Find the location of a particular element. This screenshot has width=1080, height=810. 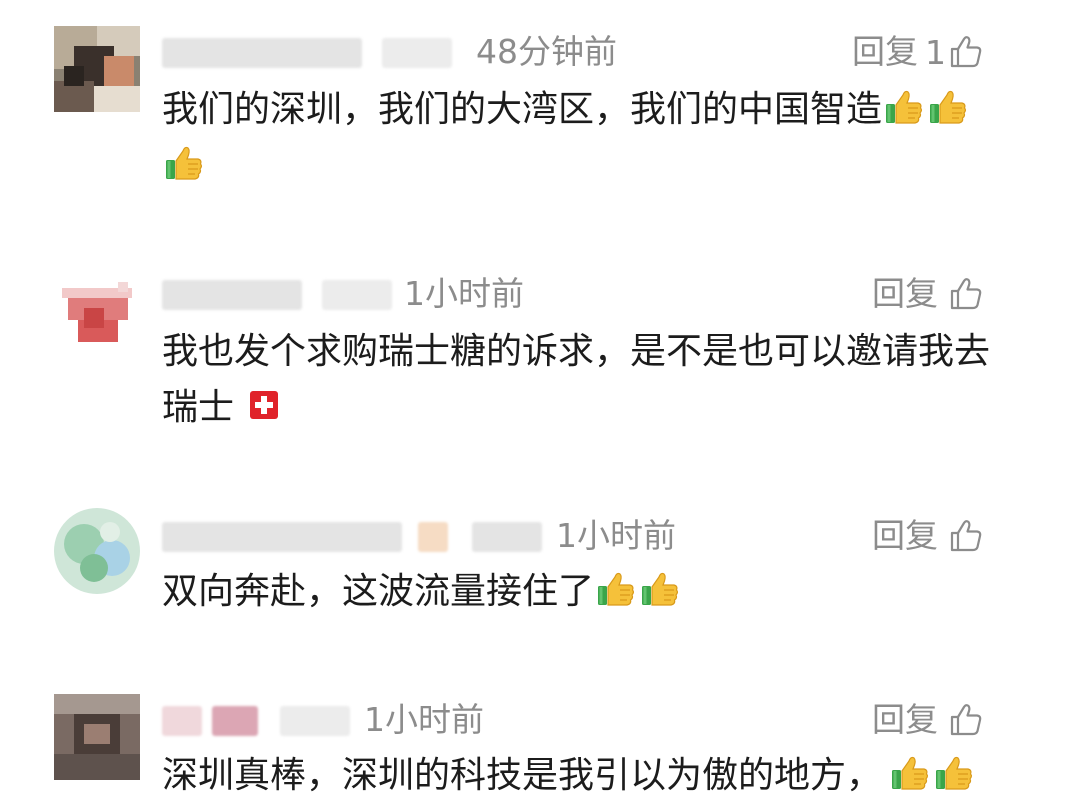

comment-text: 我也发个求购瑞士糖的诉求，是不是也可以邀请我去瑞士 is located at coordinates (587, 380).